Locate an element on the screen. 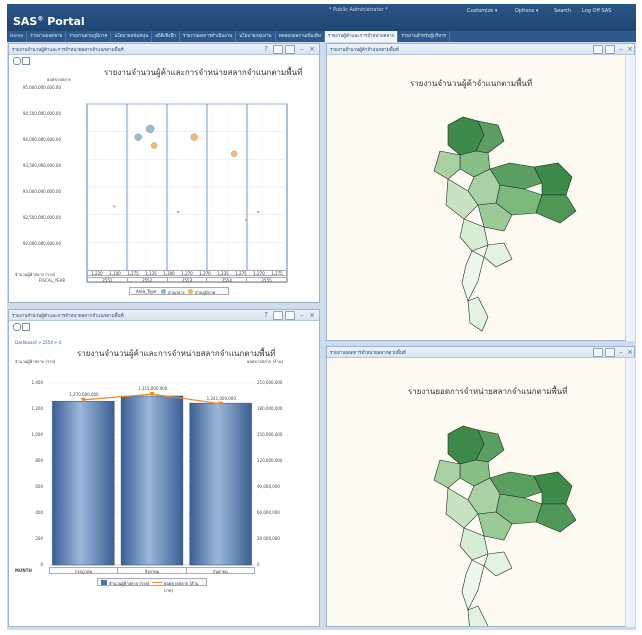 The height and width of the screenshot is (635, 642). bubble-legend: Area_Type ส่วนกลาง ส่วนภูมิภาค is located at coordinates (179, 291).